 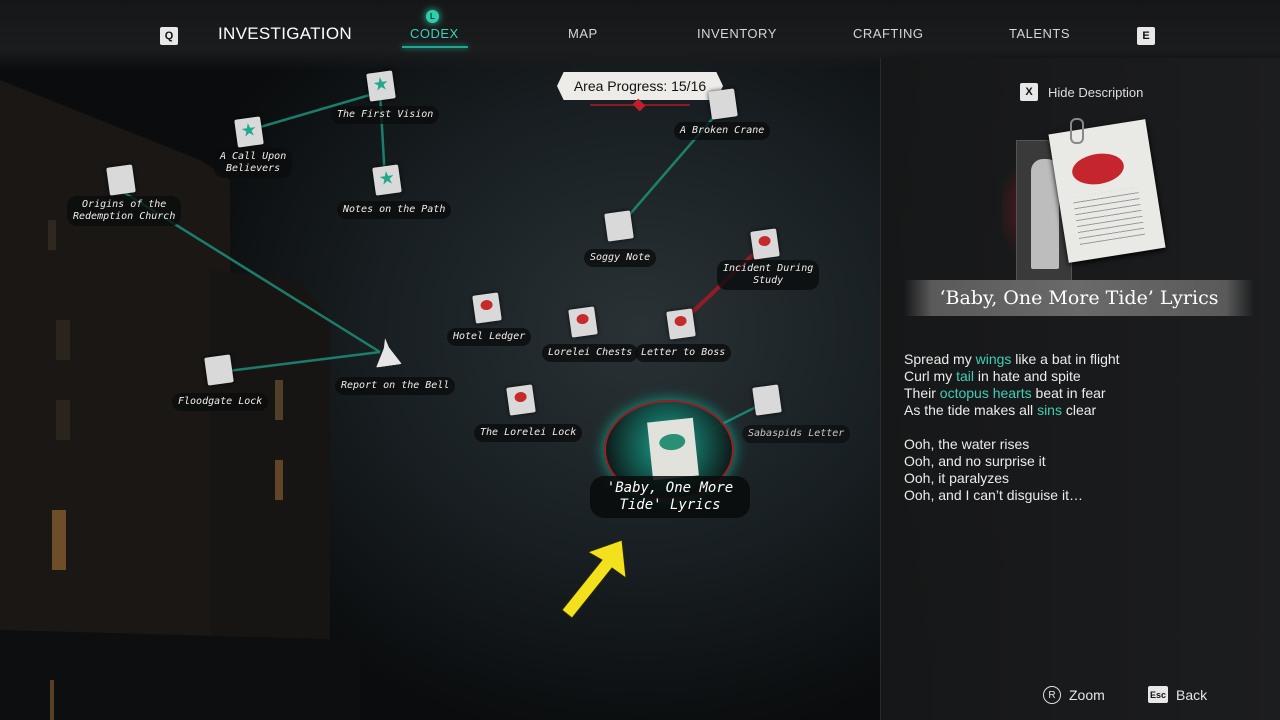 I want to click on zoom-label: Zoom, so click(x=1087, y=695).